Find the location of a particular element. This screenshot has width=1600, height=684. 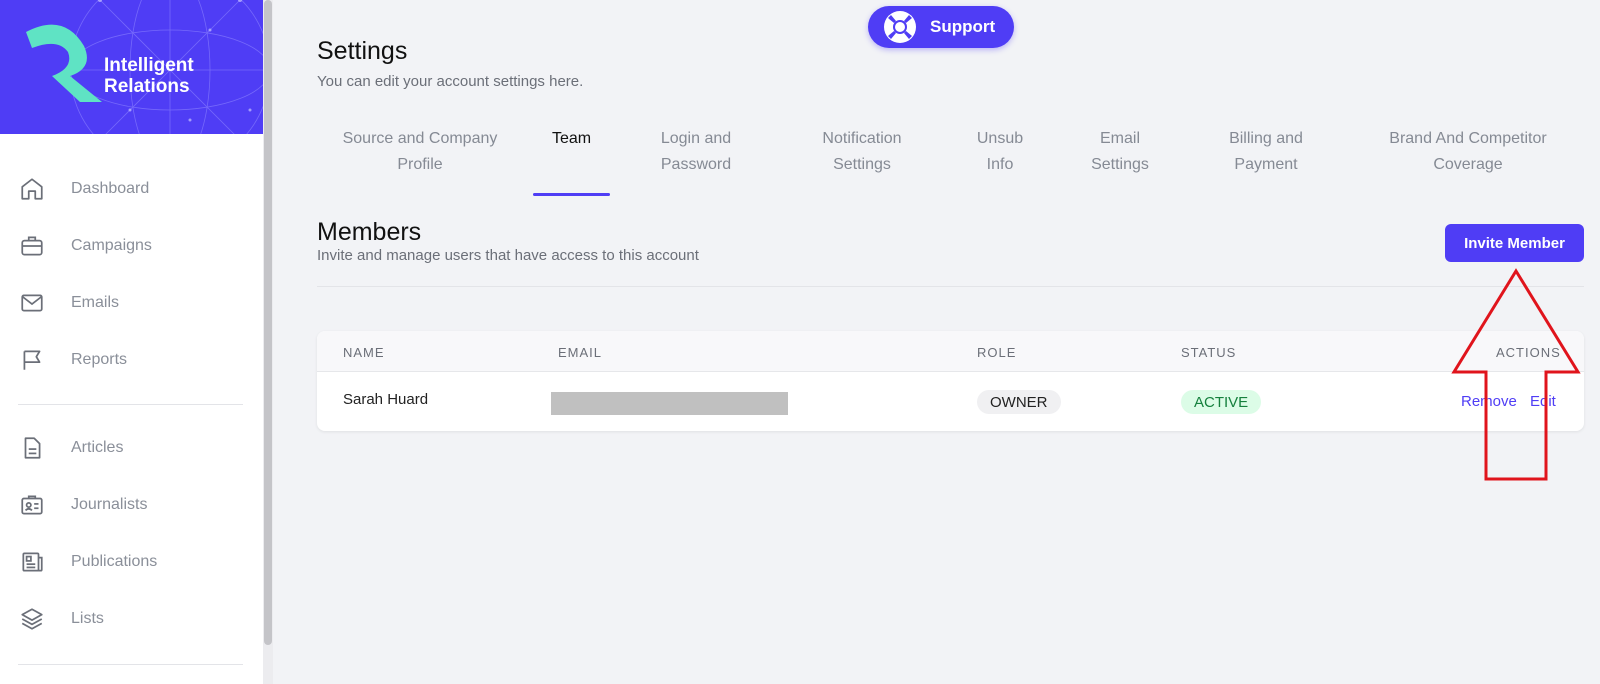

document-icon is located at coordinates (32, 448).